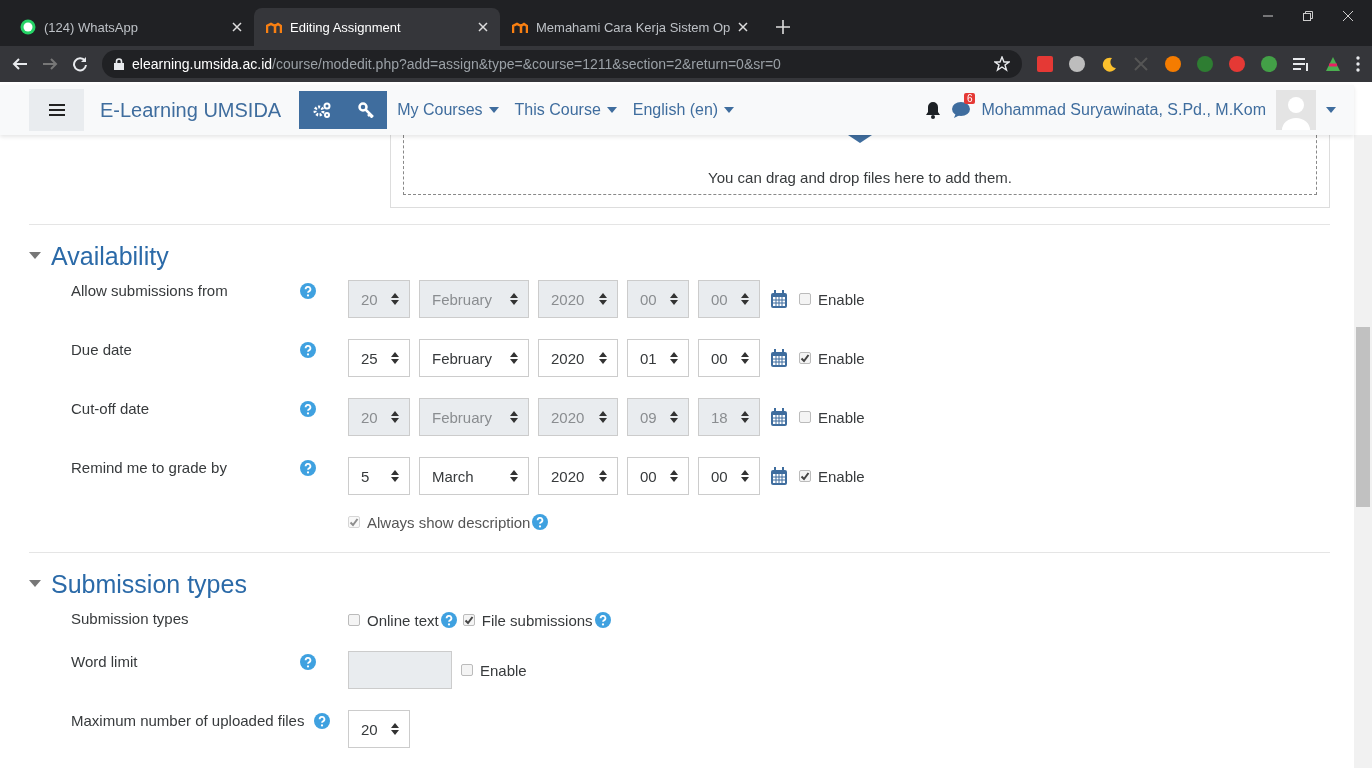  What do you see at coordinates (321, 110) in the screenshot?
I see `gears-icon` at bounding box center [321, 110].